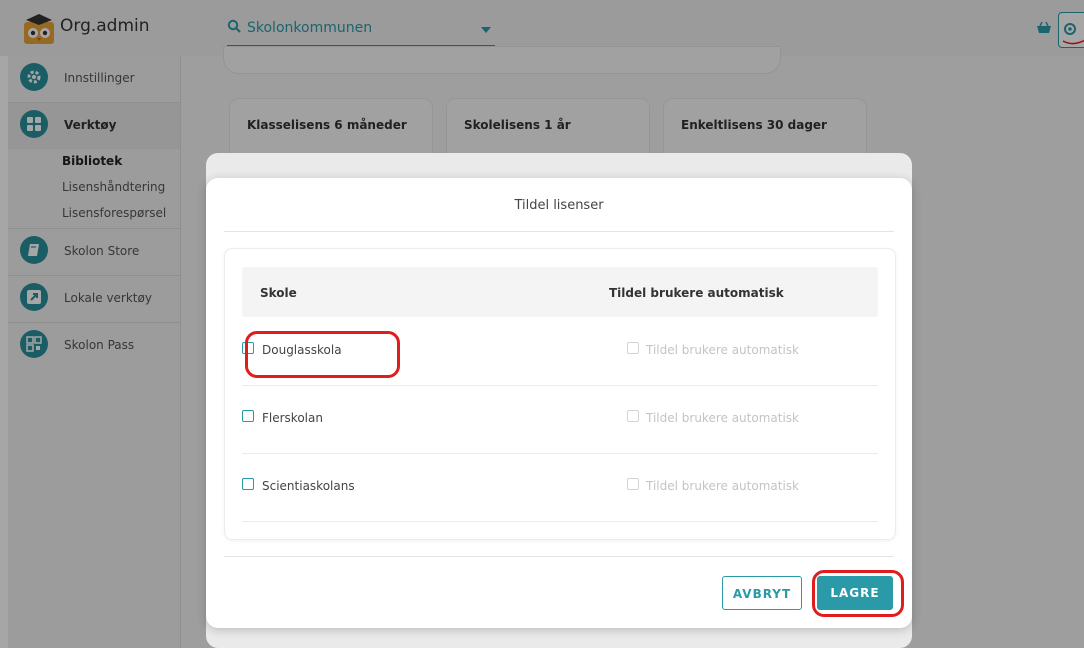  I want to click on dialog-title: Tildel lisenser, so click(559, 205).